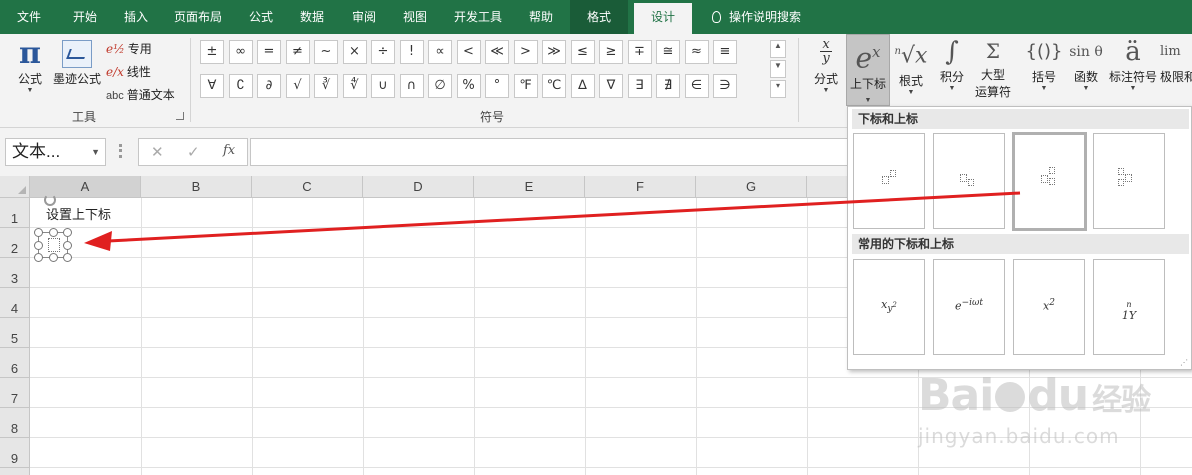 This screenshot has width=1192, height=475. I want to click on scroll-down-icon: ▼, so click(778, 69).